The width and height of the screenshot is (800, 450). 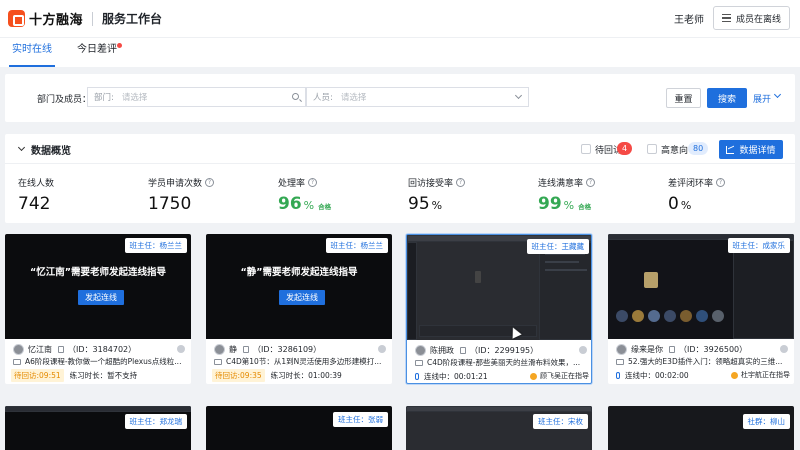 I want to click on filter-label: 部门及成员：, so click(x=64, y=100).